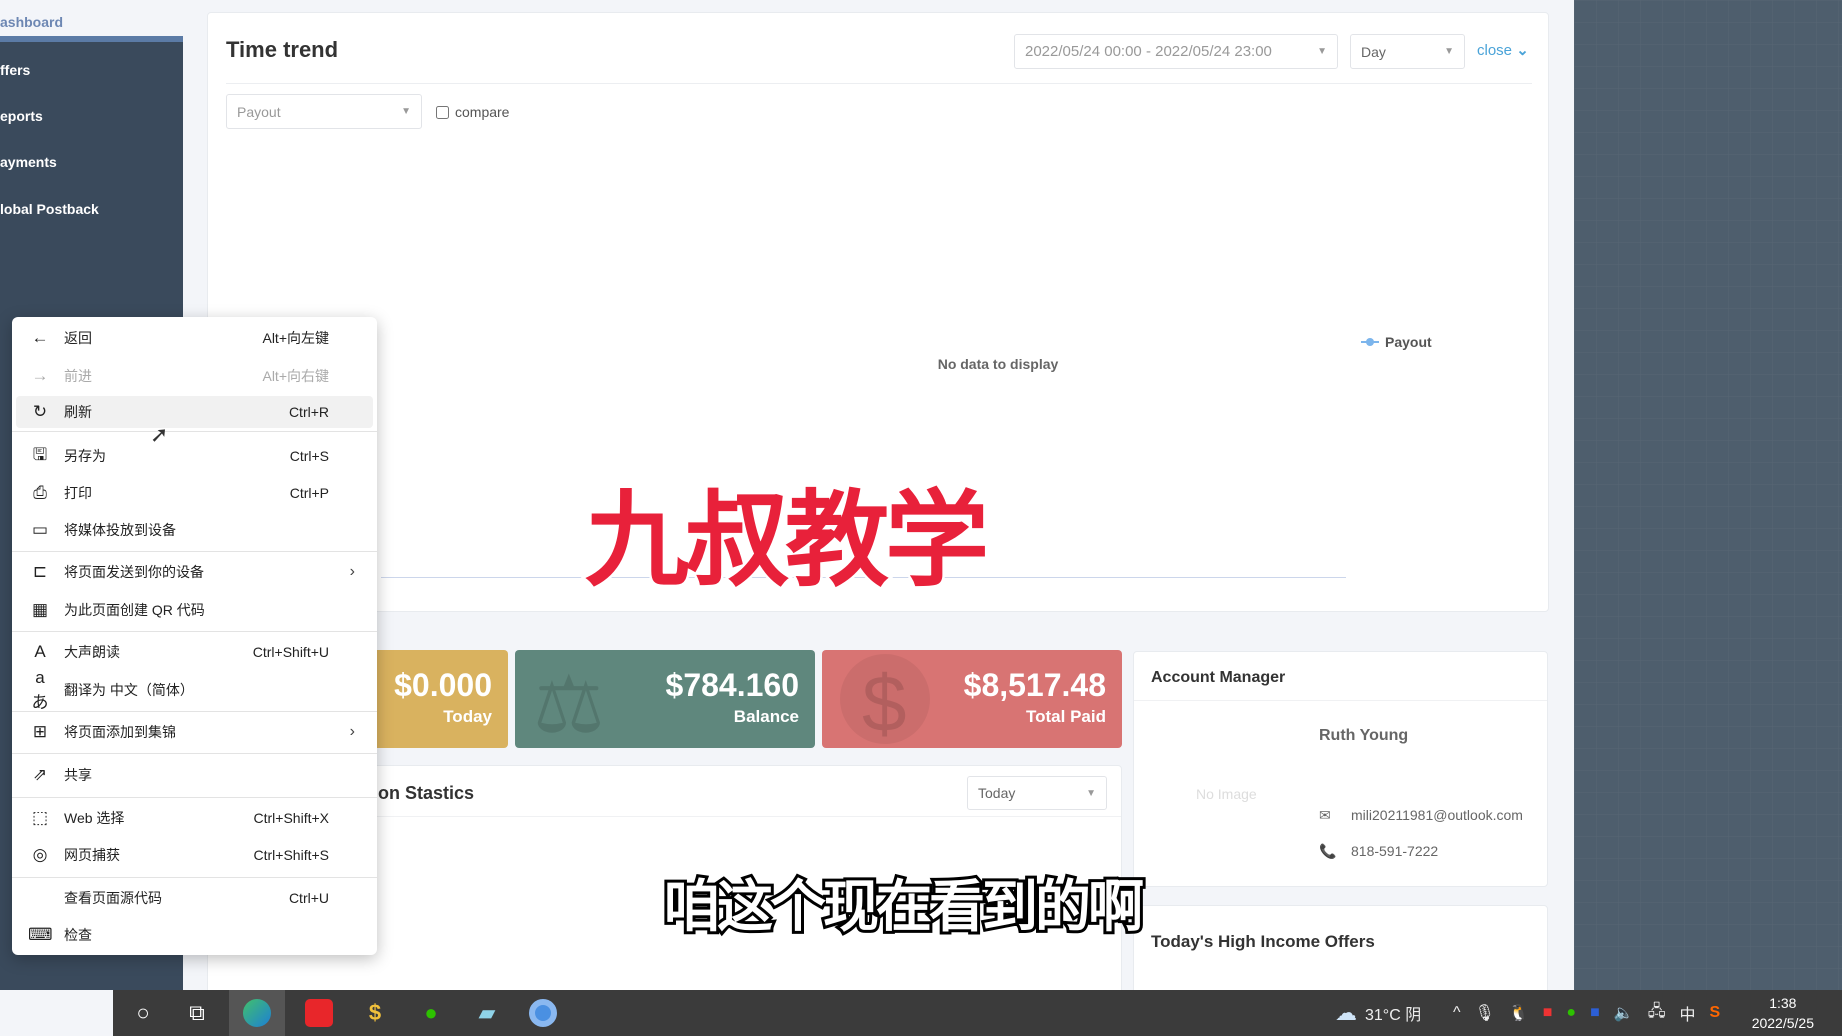  I want to click on period-select: Today ▼, so click(1037, 793).